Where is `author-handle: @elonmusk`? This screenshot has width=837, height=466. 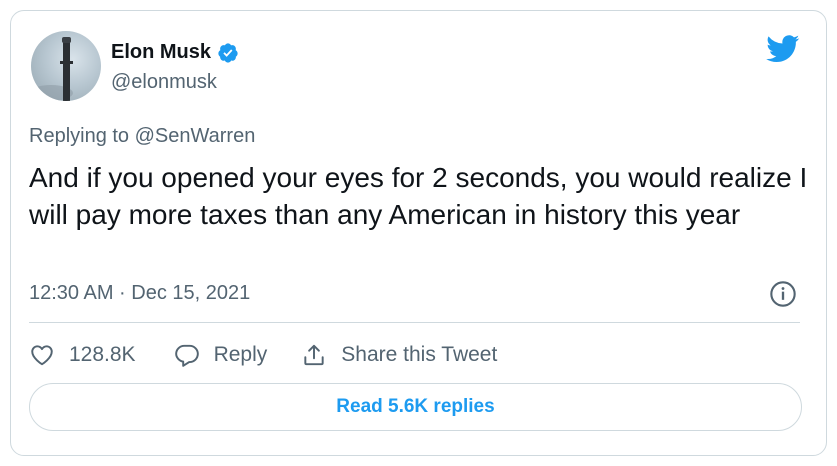
author-handle: @elonmusk is located at coordinates (164, 82).